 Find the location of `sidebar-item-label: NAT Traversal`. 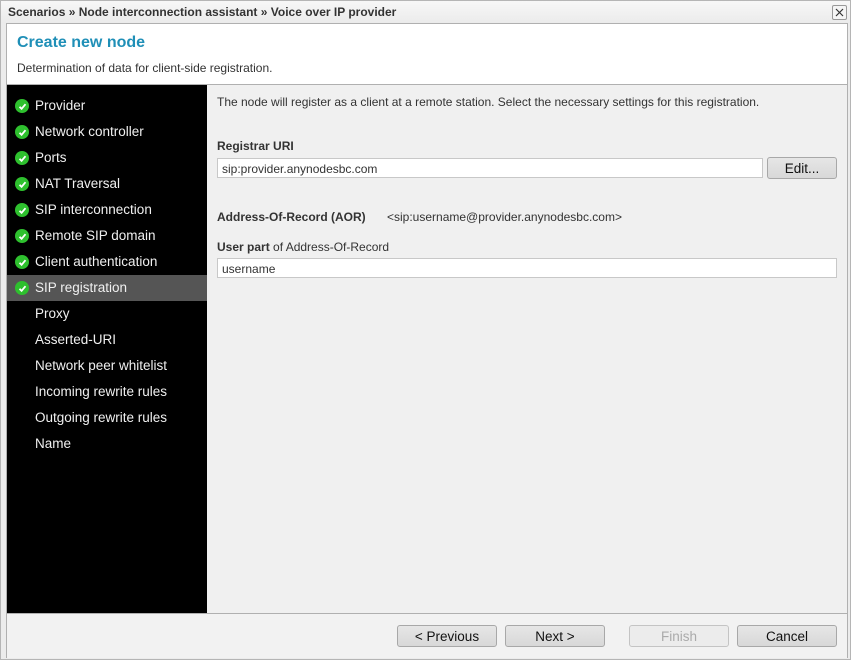

sidebar-item-label: NAT Traversal is located at coordinates (78, 183).